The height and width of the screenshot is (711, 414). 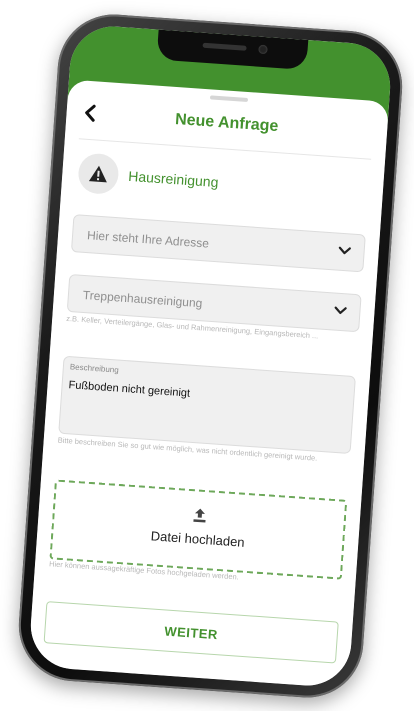 I want to click on upload-label: Datei hochladen, so click(x=198, y=539).